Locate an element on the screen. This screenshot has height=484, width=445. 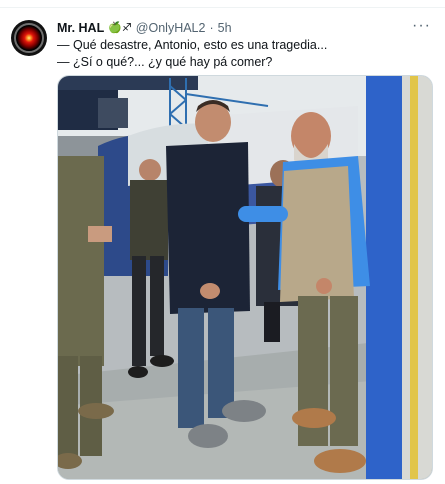
more-options-icon: ··· is located at coordinates (421, 26).